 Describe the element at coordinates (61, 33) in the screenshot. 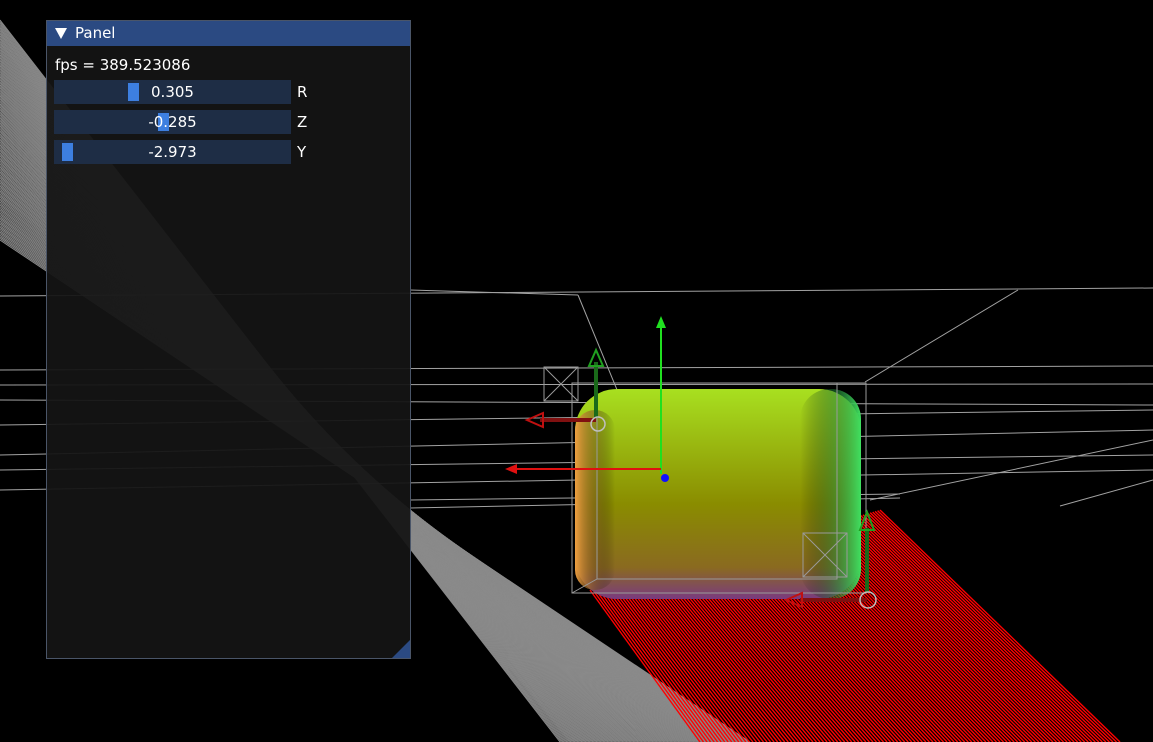

I see `collapse-triangle-icon` at that location.